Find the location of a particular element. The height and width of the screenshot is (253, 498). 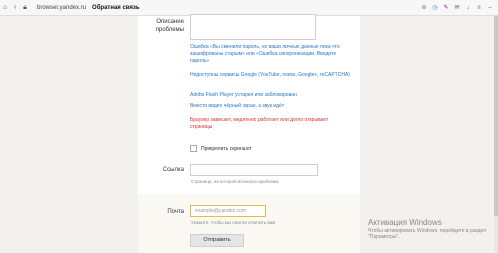

email-input: example@yandex.com is located at coordinates (228, 211).